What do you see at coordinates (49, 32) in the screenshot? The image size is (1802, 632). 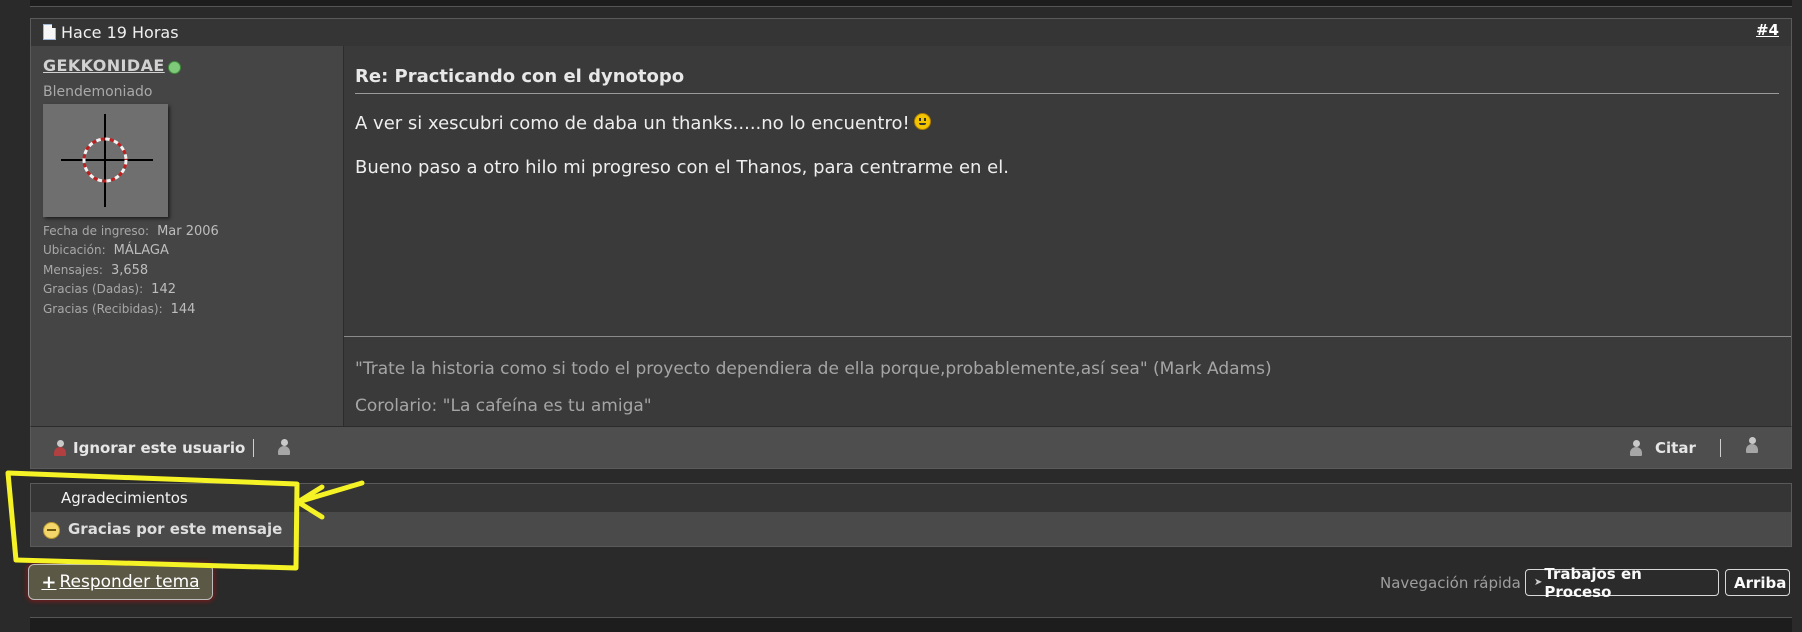 I see `document-icon` at bounding box center [49, 32].